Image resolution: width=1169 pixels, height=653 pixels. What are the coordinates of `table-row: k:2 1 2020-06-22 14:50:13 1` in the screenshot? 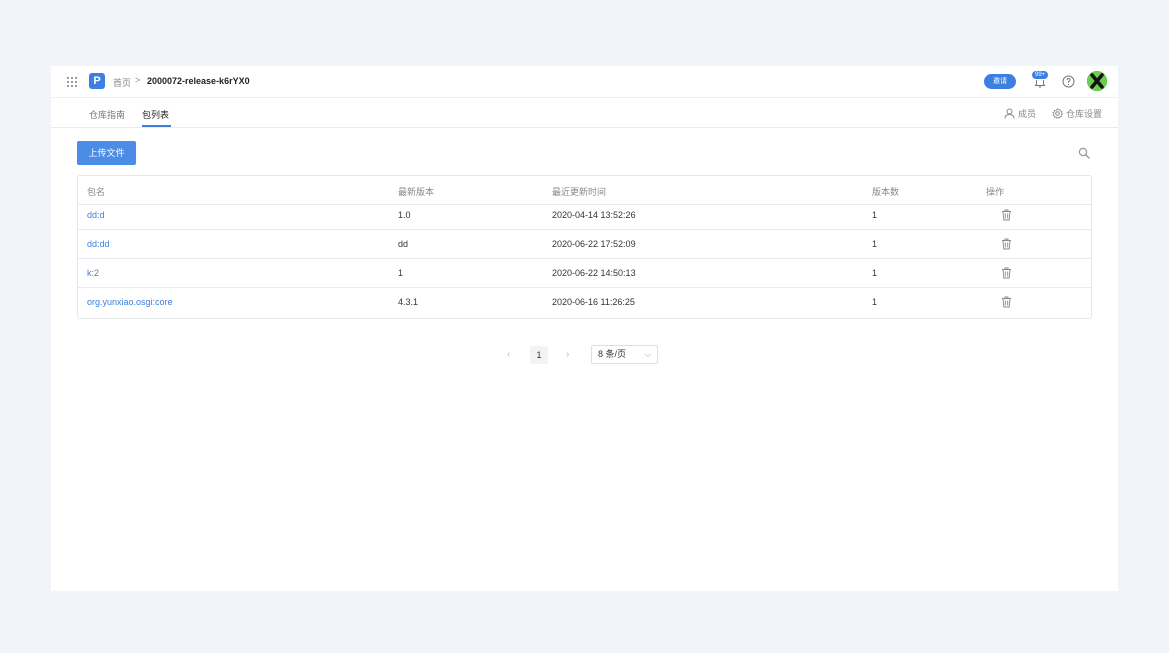 It's located at (584, 273).